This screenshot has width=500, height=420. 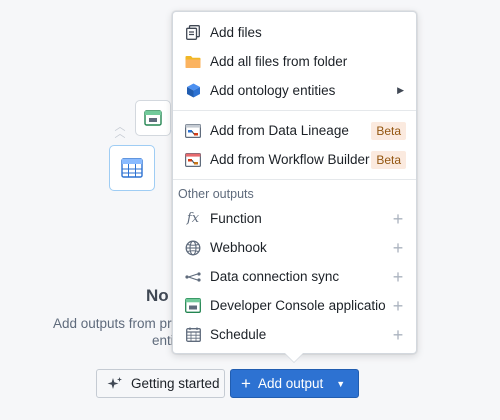 What do you see at coordinates (238, 334) in the screenshot?
I see `menu-item-label: Schedule` at bounding box center [238, 334].